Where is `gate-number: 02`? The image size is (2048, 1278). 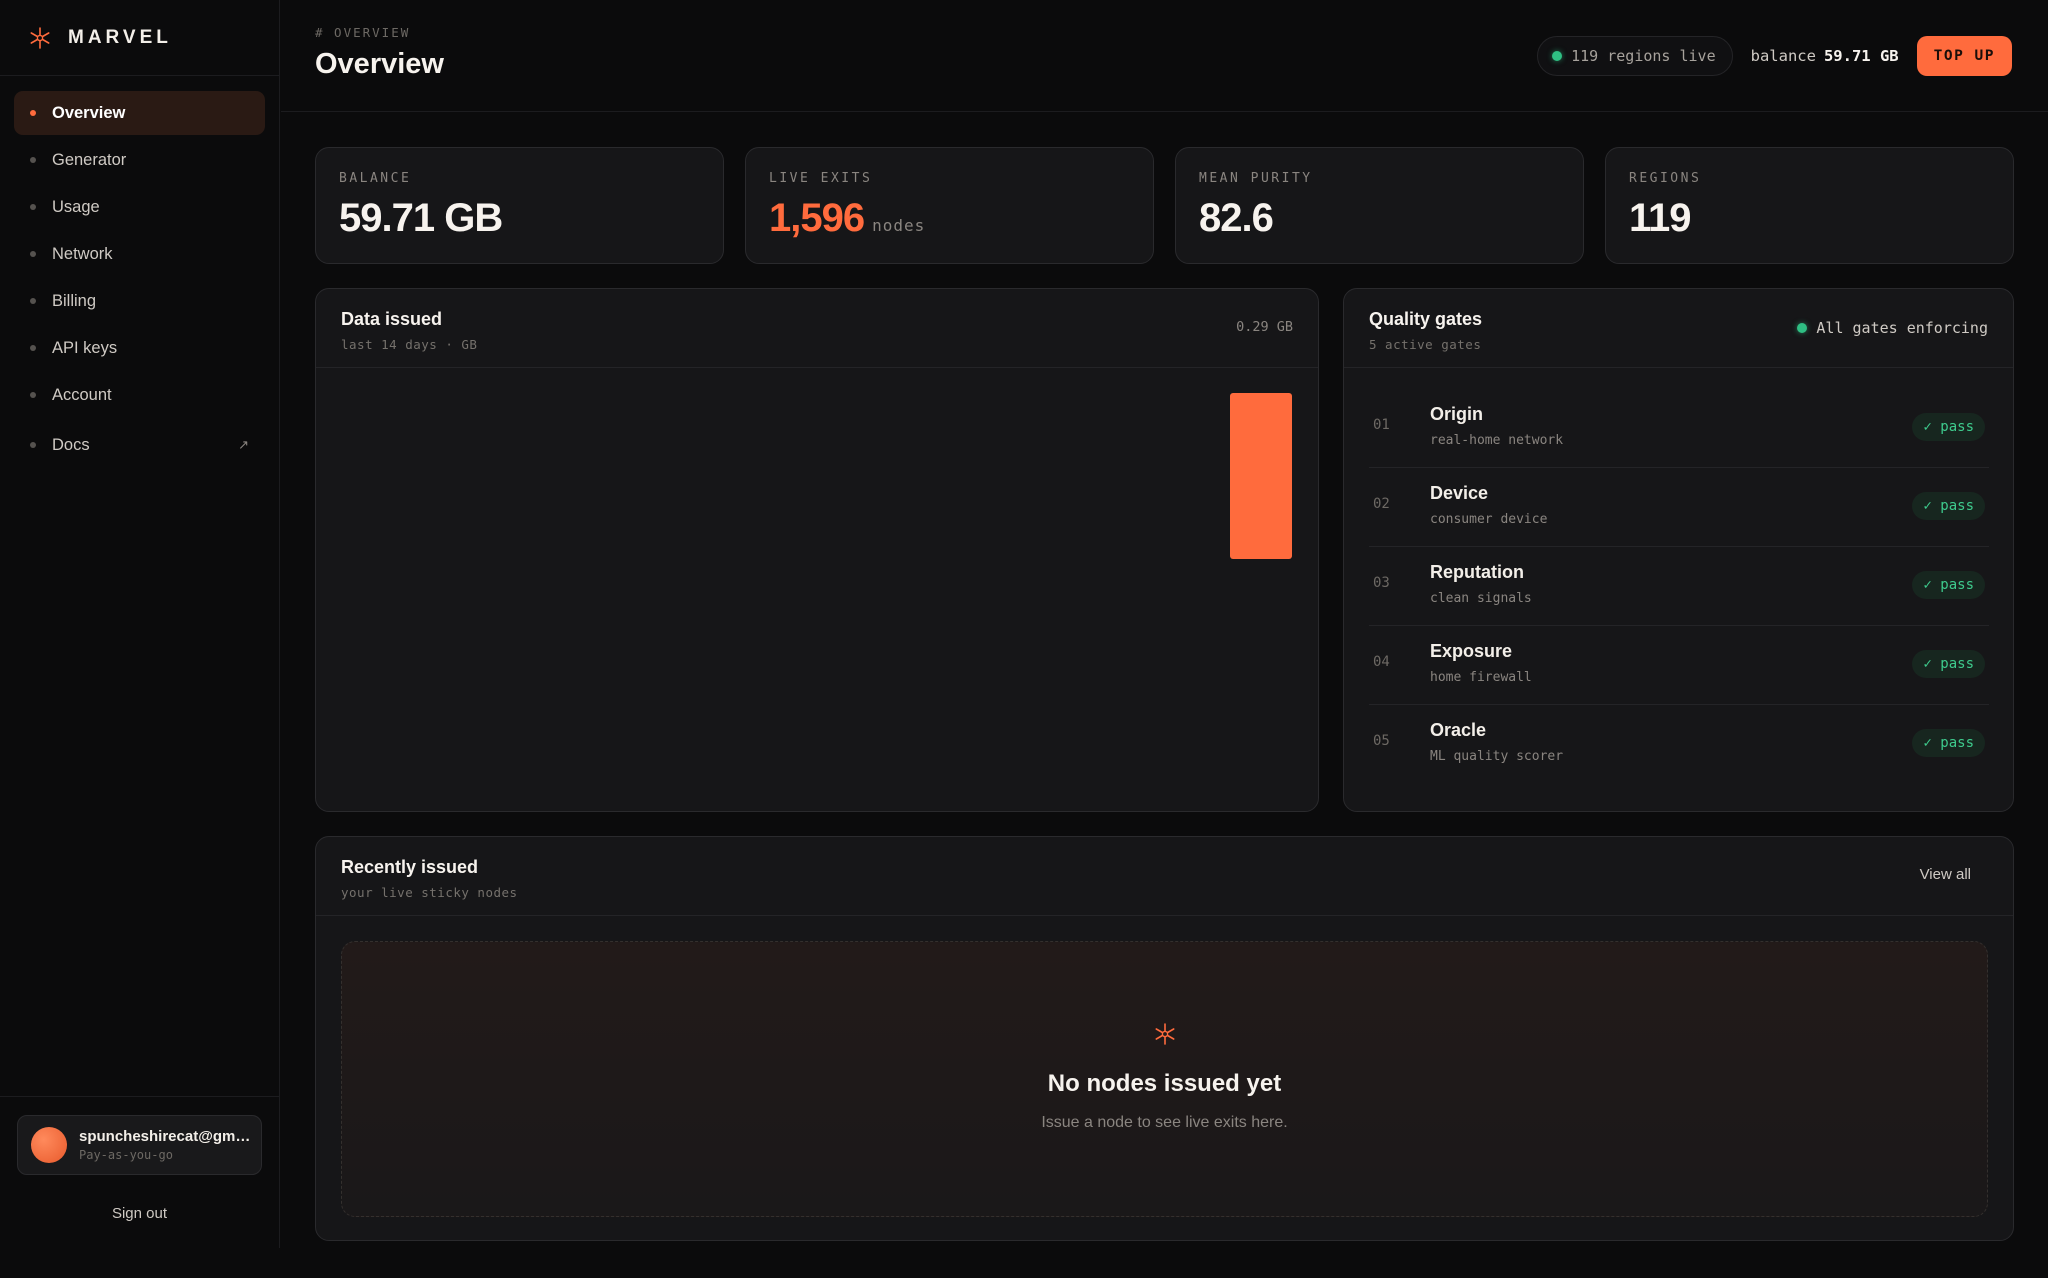
gate-number: 02 is located at coordinates (1381, 504).